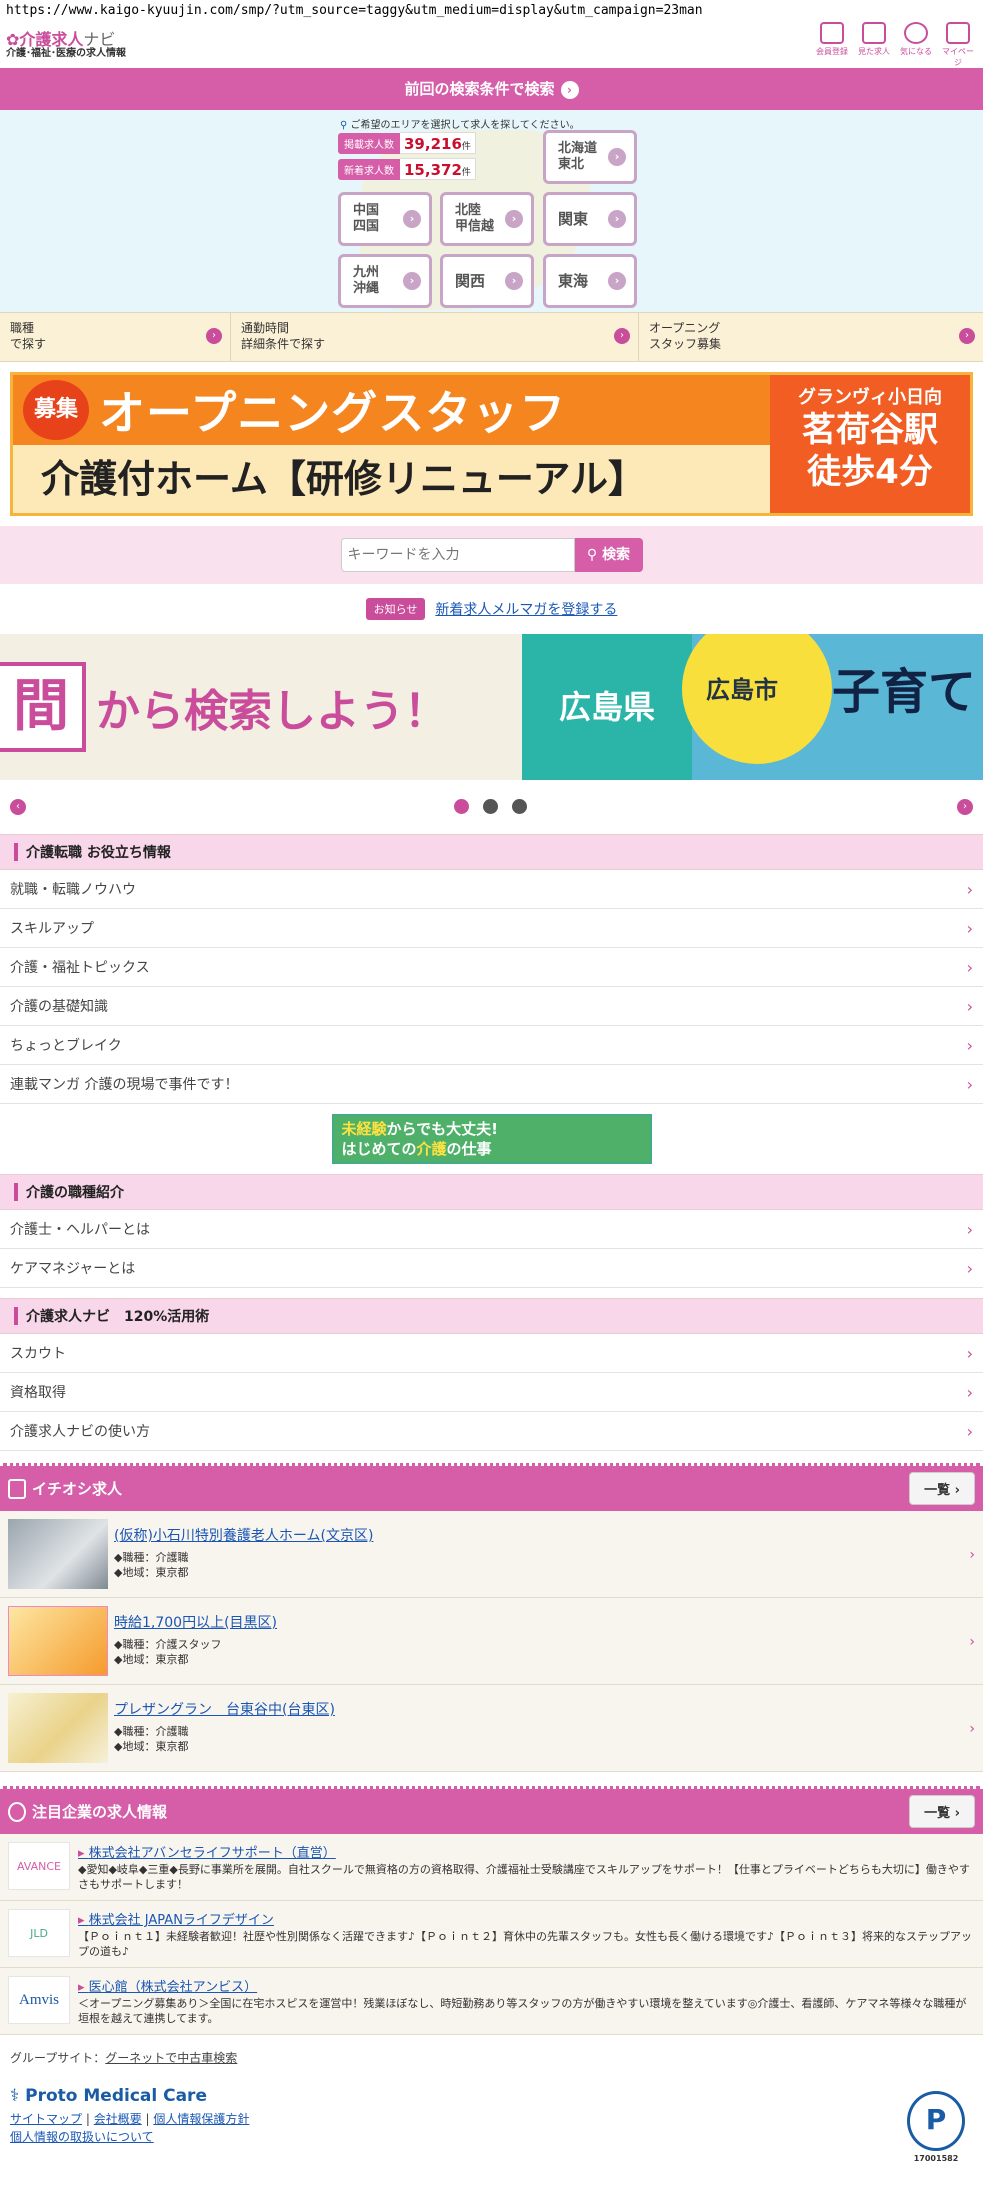 The image size is (983, 2202). What do you see at coordinates (832, 51) in the screenshot?
I see `register-label: 会員登録` at bounding box center [832, 51].